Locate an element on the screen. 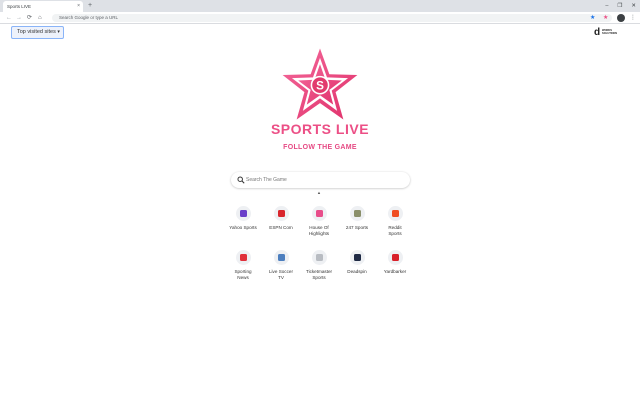  espn-icon is located at coordinates (281, 213).